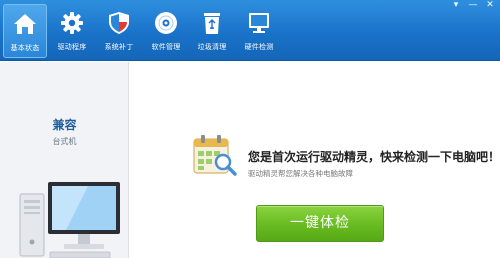  What do you see at coordinates (259, 23) in the screenshot?
I see `monitor-icon` at bounding box center [259, 23].